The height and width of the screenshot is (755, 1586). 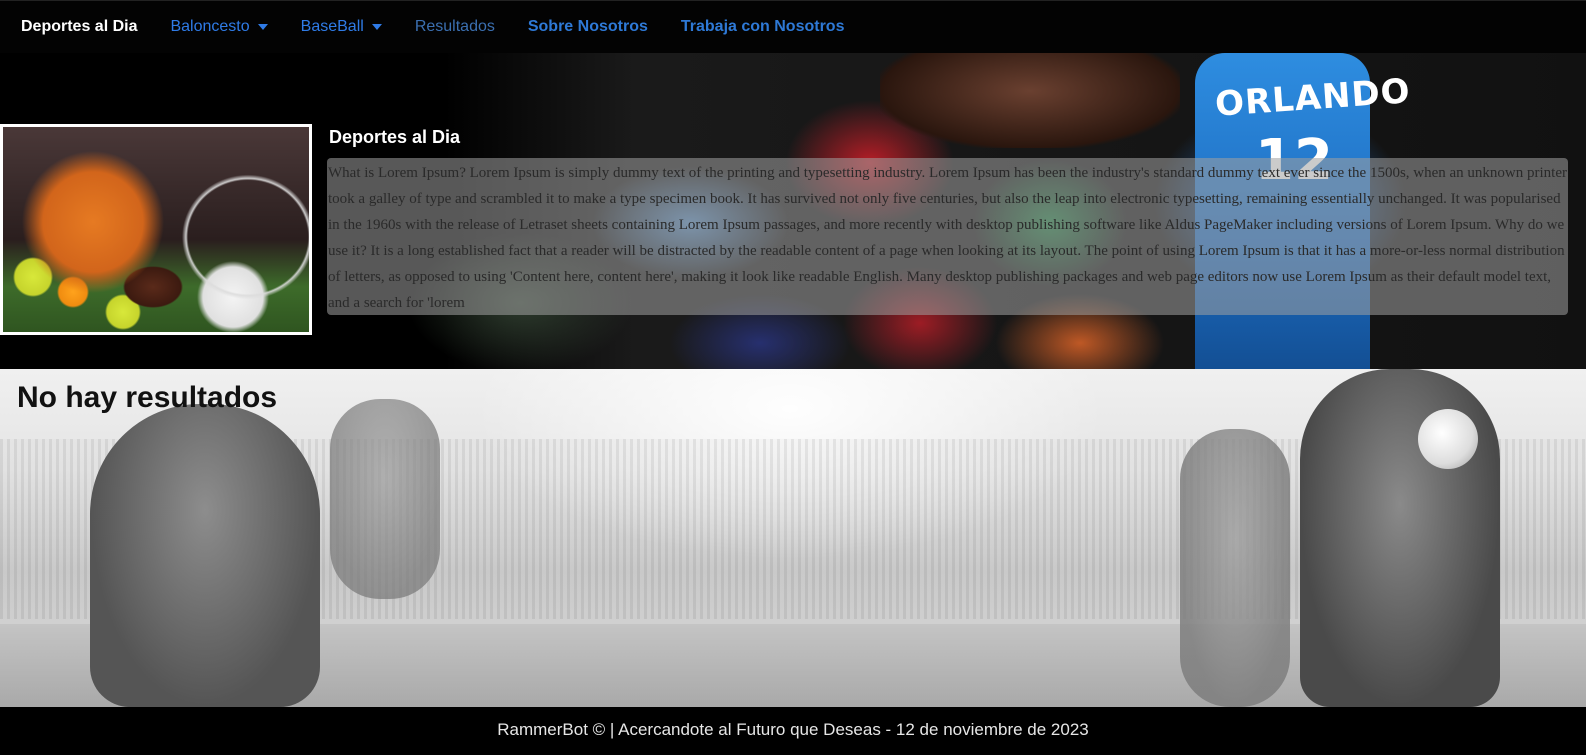 I want to click on no-results-message: No hay resultados, so click(x=147, y=397).